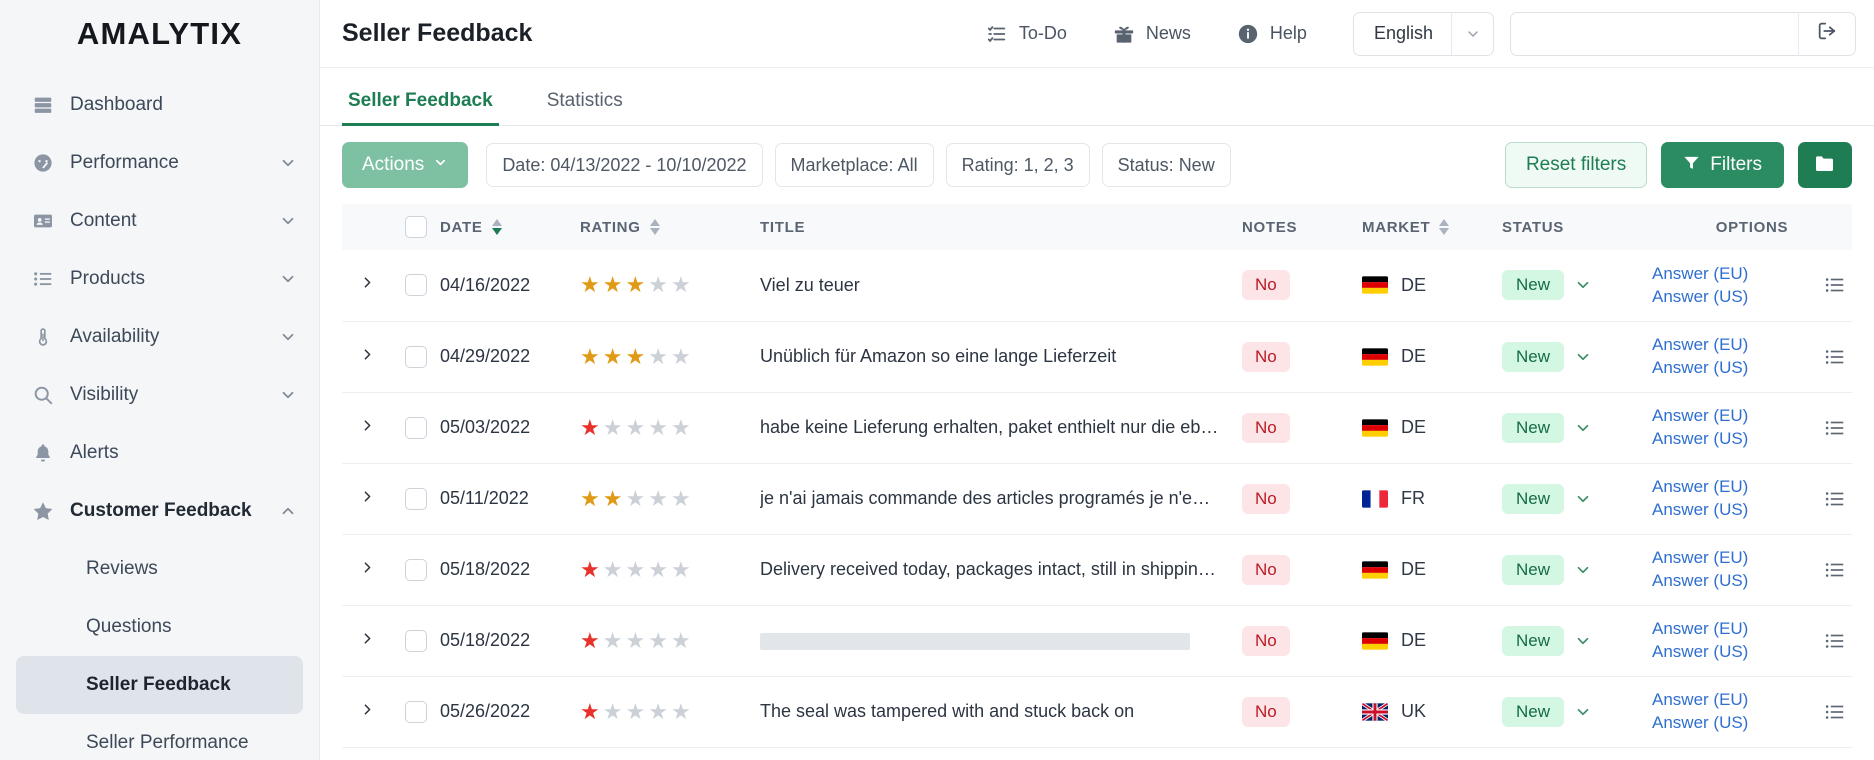  I want to click on top-link-news: News, so click(1152, 34).